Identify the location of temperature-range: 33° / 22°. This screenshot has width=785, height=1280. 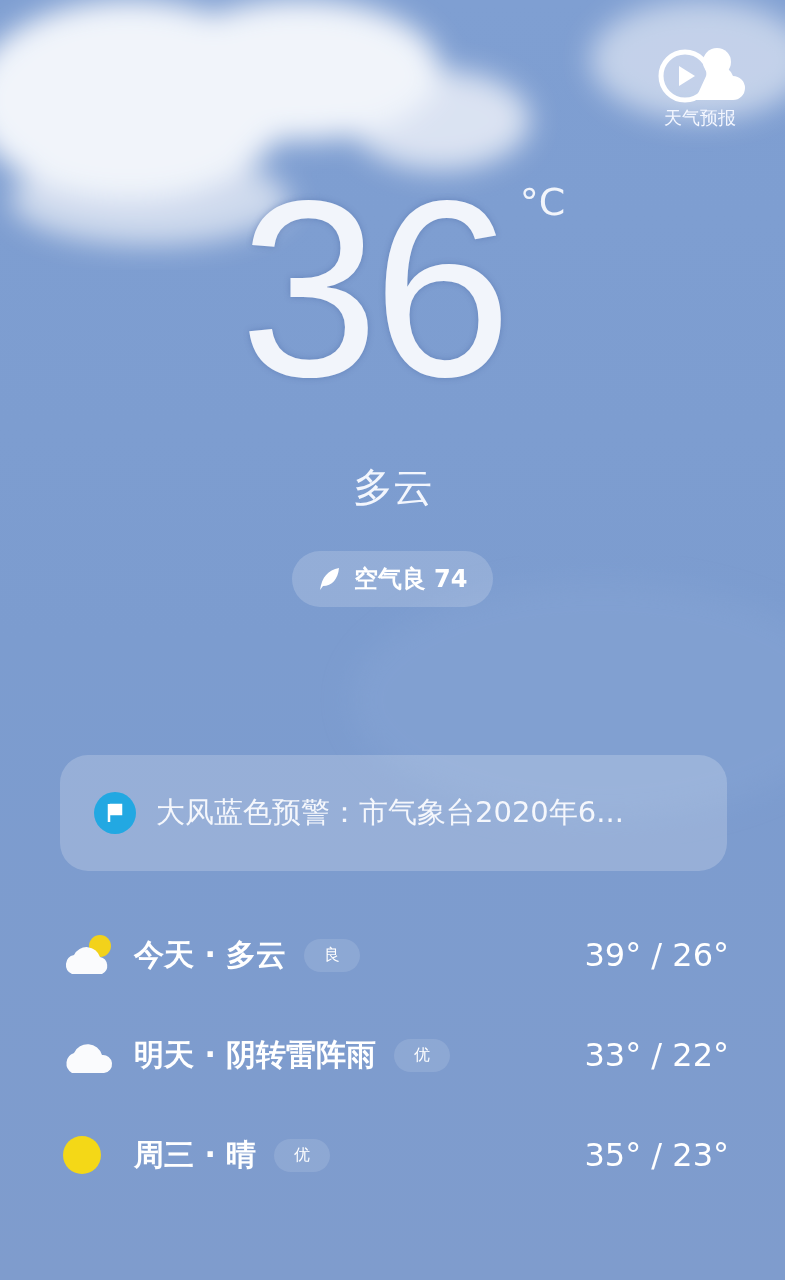
(656, 1055).